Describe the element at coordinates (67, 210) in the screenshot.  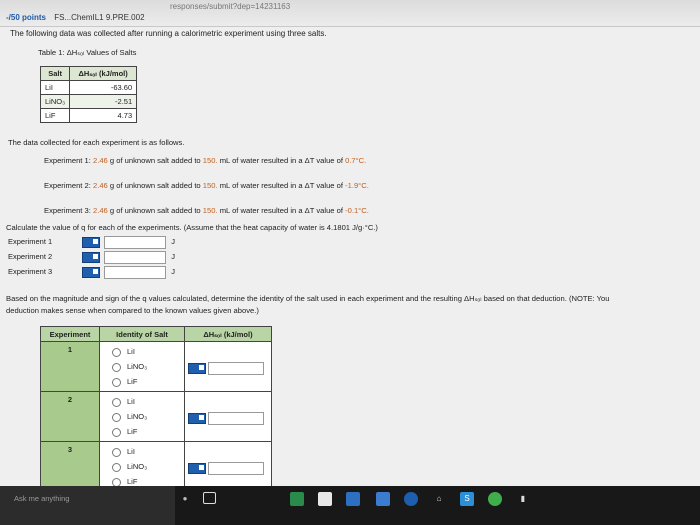
I see `experiment-label: Experiment 3:` at that location.